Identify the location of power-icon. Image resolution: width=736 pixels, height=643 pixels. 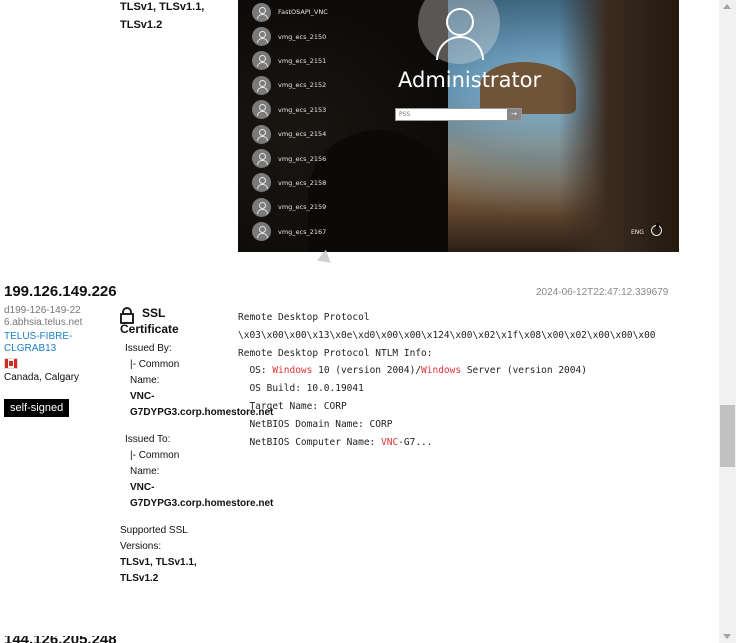
(656, 229).